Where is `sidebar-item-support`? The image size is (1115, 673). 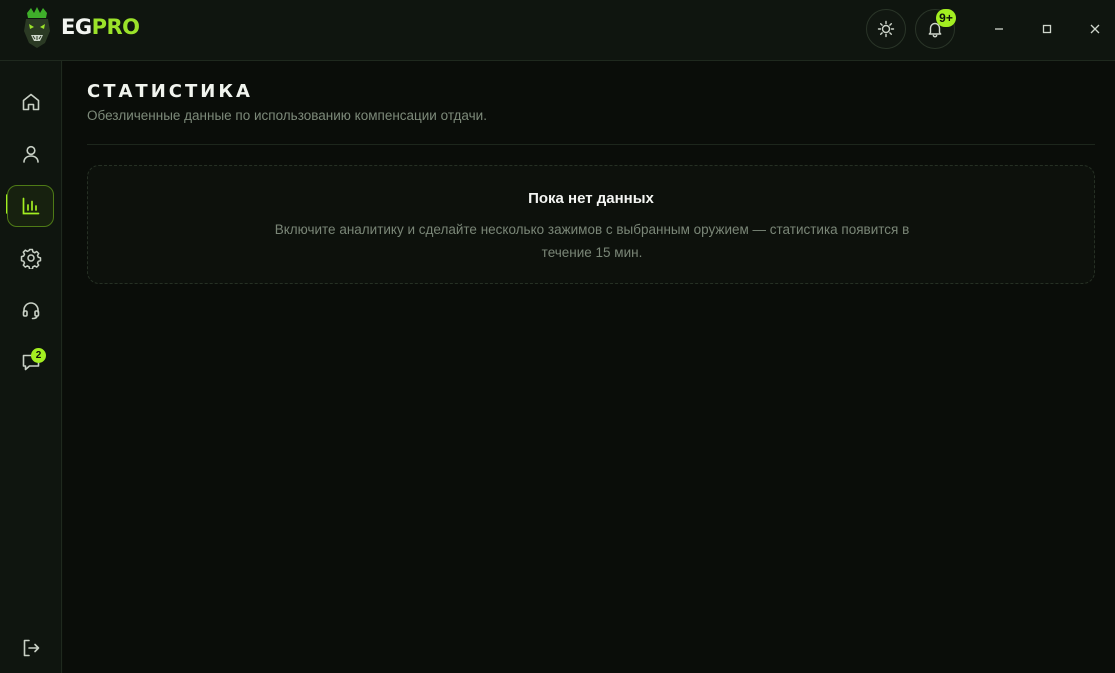 sidebar-item-support is located at coordinates (30, 310).